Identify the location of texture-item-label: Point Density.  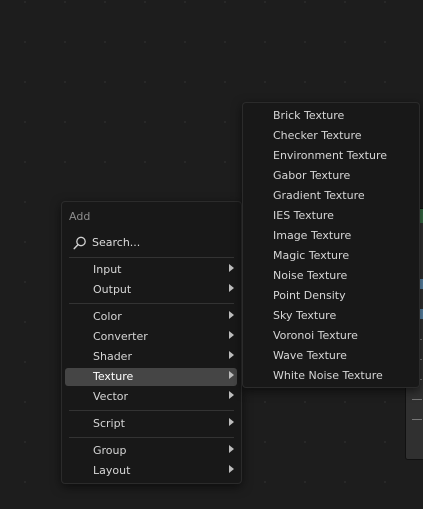
(309, 295).